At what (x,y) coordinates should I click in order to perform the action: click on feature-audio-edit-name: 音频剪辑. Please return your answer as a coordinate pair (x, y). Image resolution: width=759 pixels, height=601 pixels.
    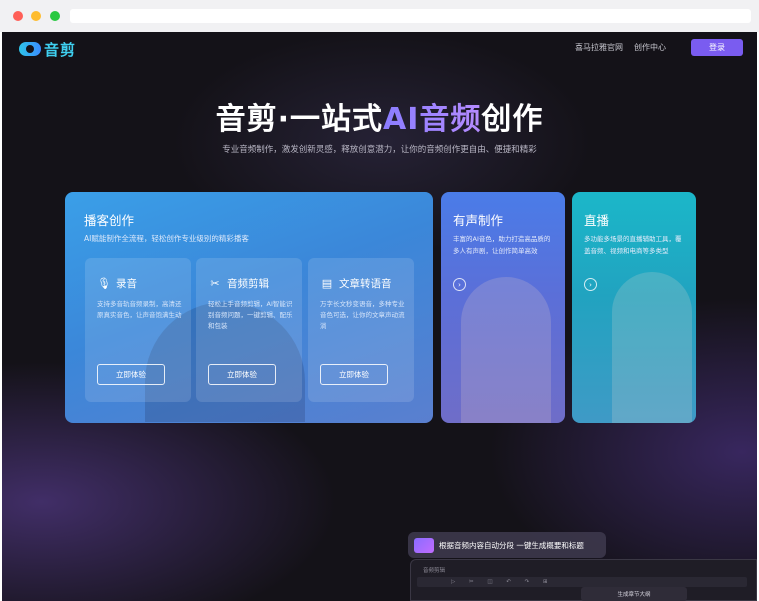
    Looking at the image, I should click on (248, 284).